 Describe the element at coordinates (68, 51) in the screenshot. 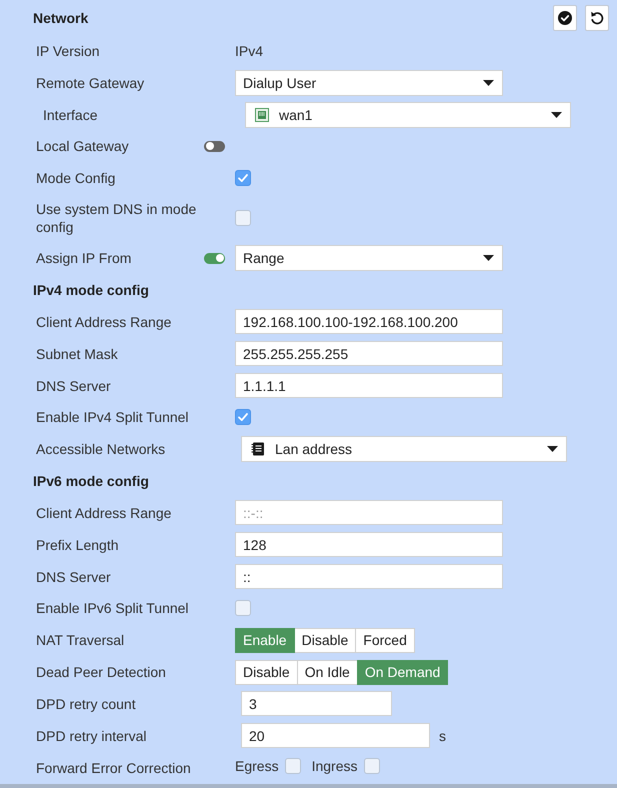

I see `field-label: IP Version` at that location.